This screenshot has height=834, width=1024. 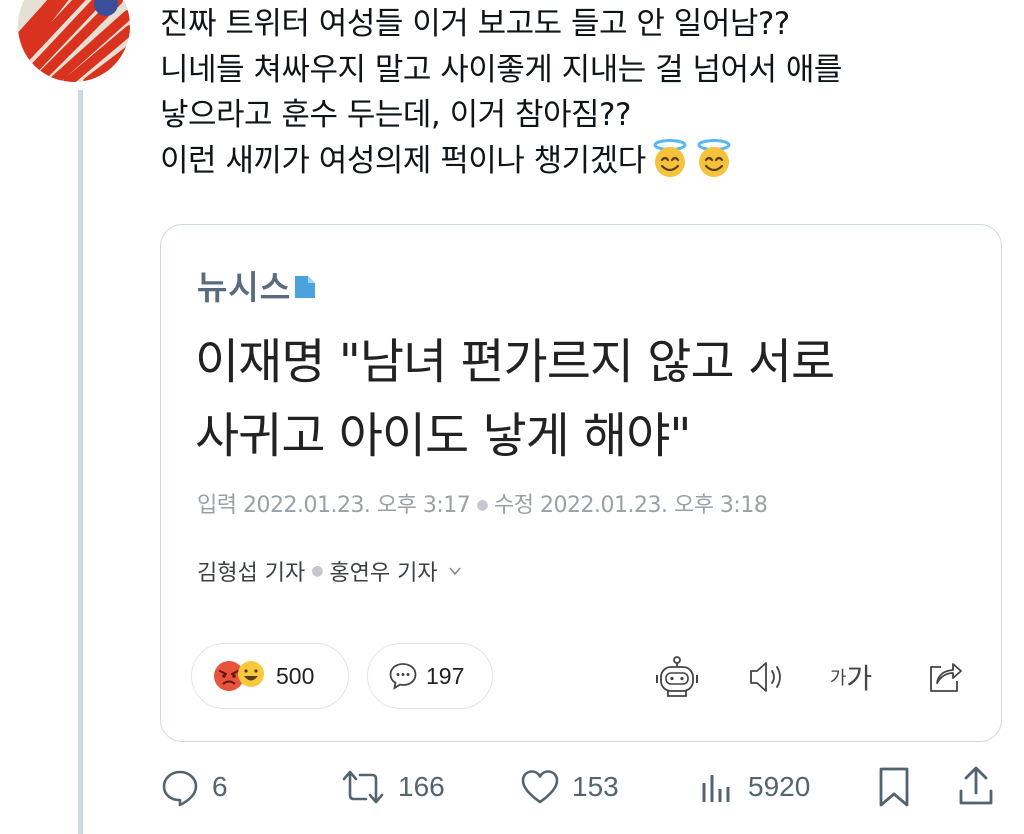 I want to click on share-arrow-icon, so click(x=946, y=677).